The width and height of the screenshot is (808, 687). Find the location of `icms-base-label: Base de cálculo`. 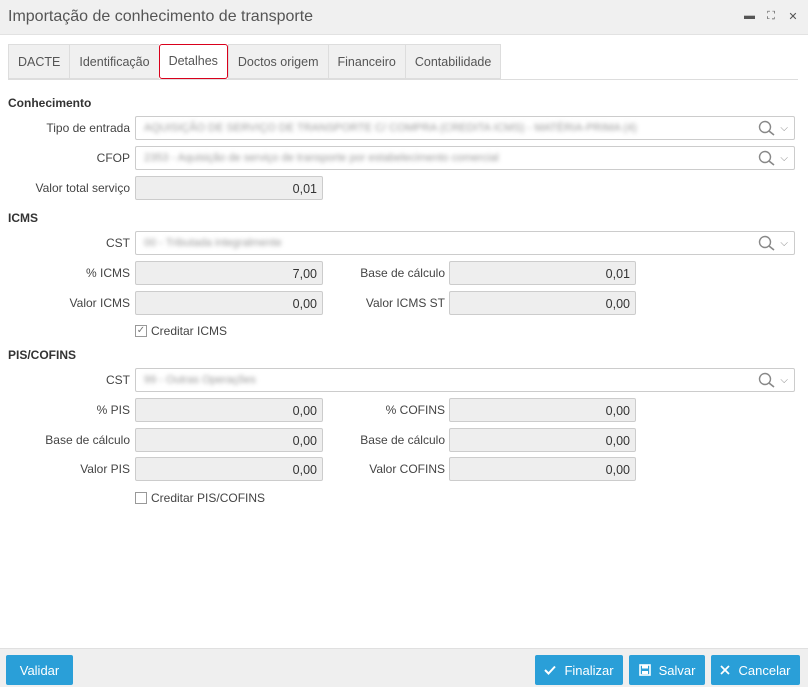

icms-base-label: Base de cálculo is located at coordinates (402, 273).